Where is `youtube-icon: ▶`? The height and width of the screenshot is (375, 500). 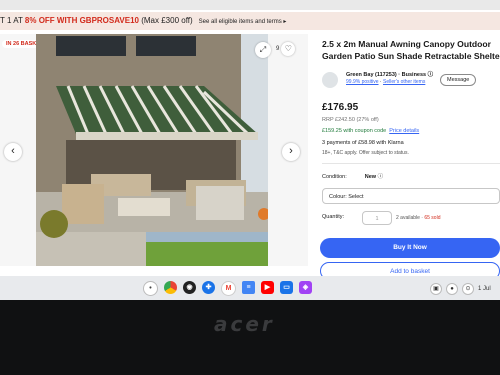 youtube-icon: ▶ is located at coordinates (267, 287).